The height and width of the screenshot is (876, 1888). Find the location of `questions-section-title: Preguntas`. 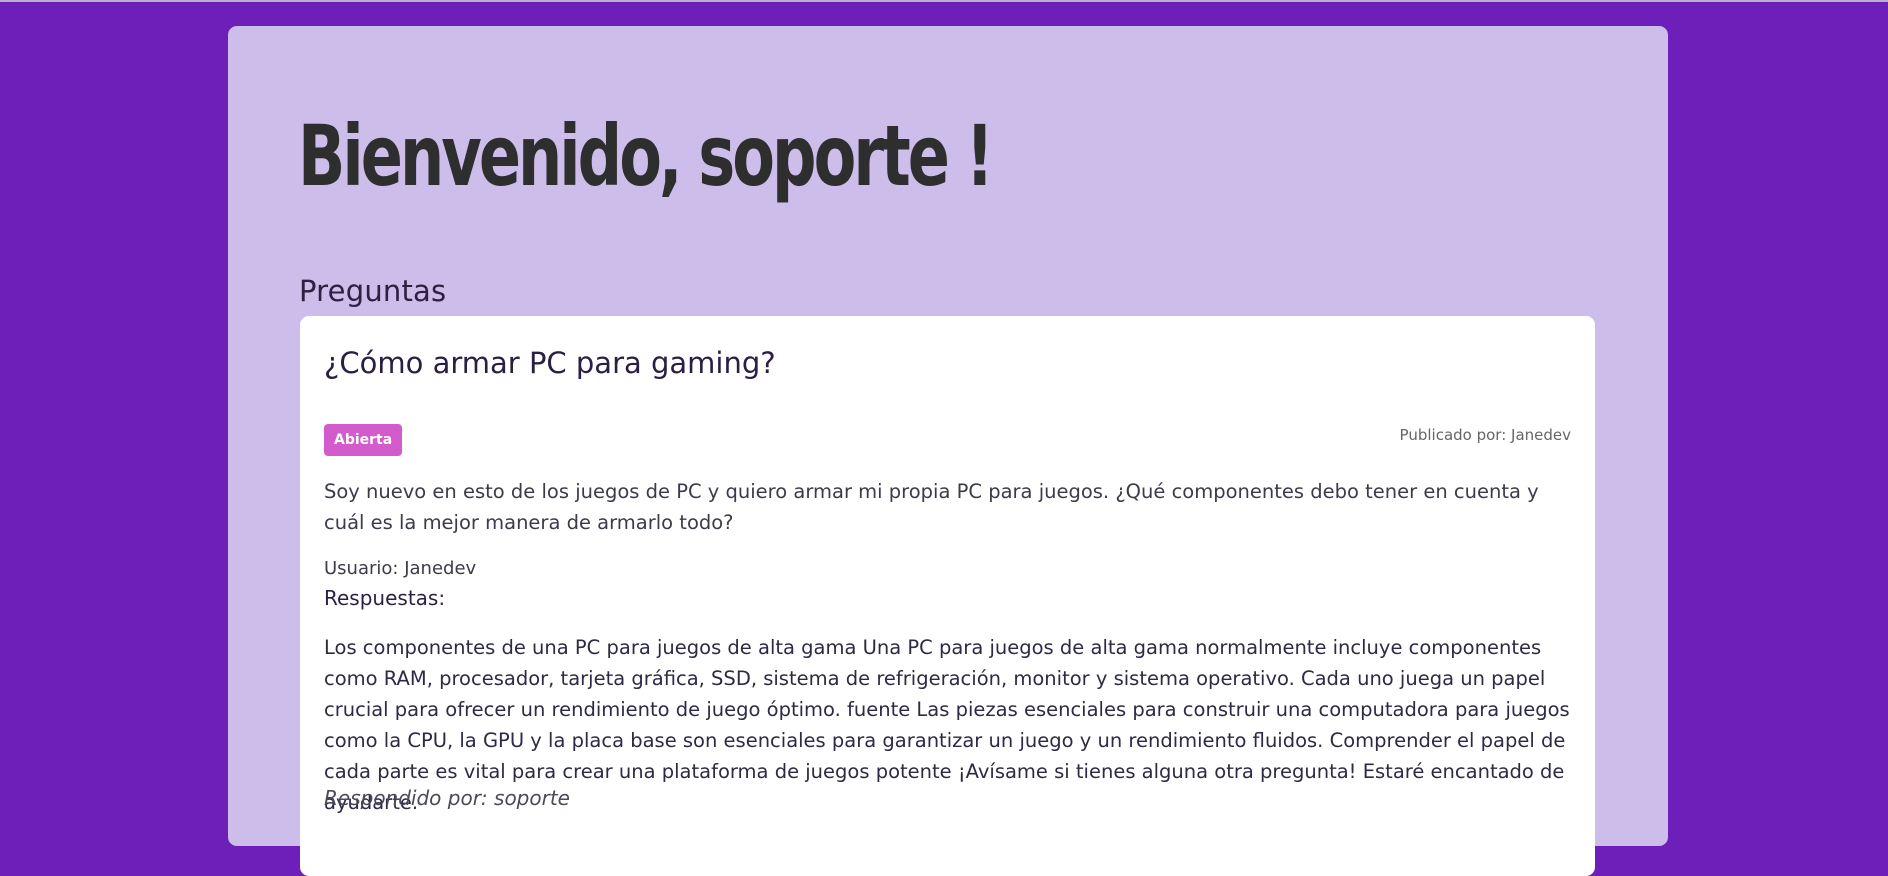

questions-section-title: Preguntas is located at coordinates (373, 291).